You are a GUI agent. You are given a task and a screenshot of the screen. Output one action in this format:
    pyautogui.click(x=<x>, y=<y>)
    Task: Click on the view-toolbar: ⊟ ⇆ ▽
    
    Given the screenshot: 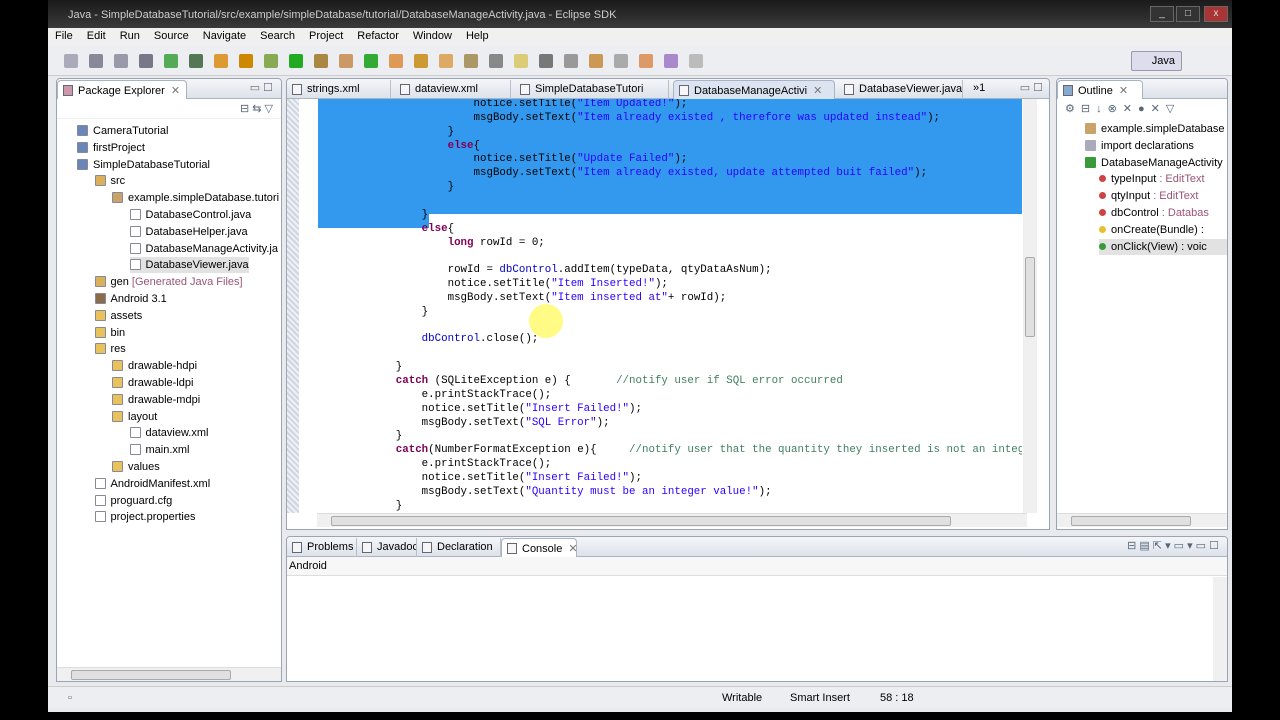 What is the action you would take?
    pyautogui.click(x=169, y=109)
    